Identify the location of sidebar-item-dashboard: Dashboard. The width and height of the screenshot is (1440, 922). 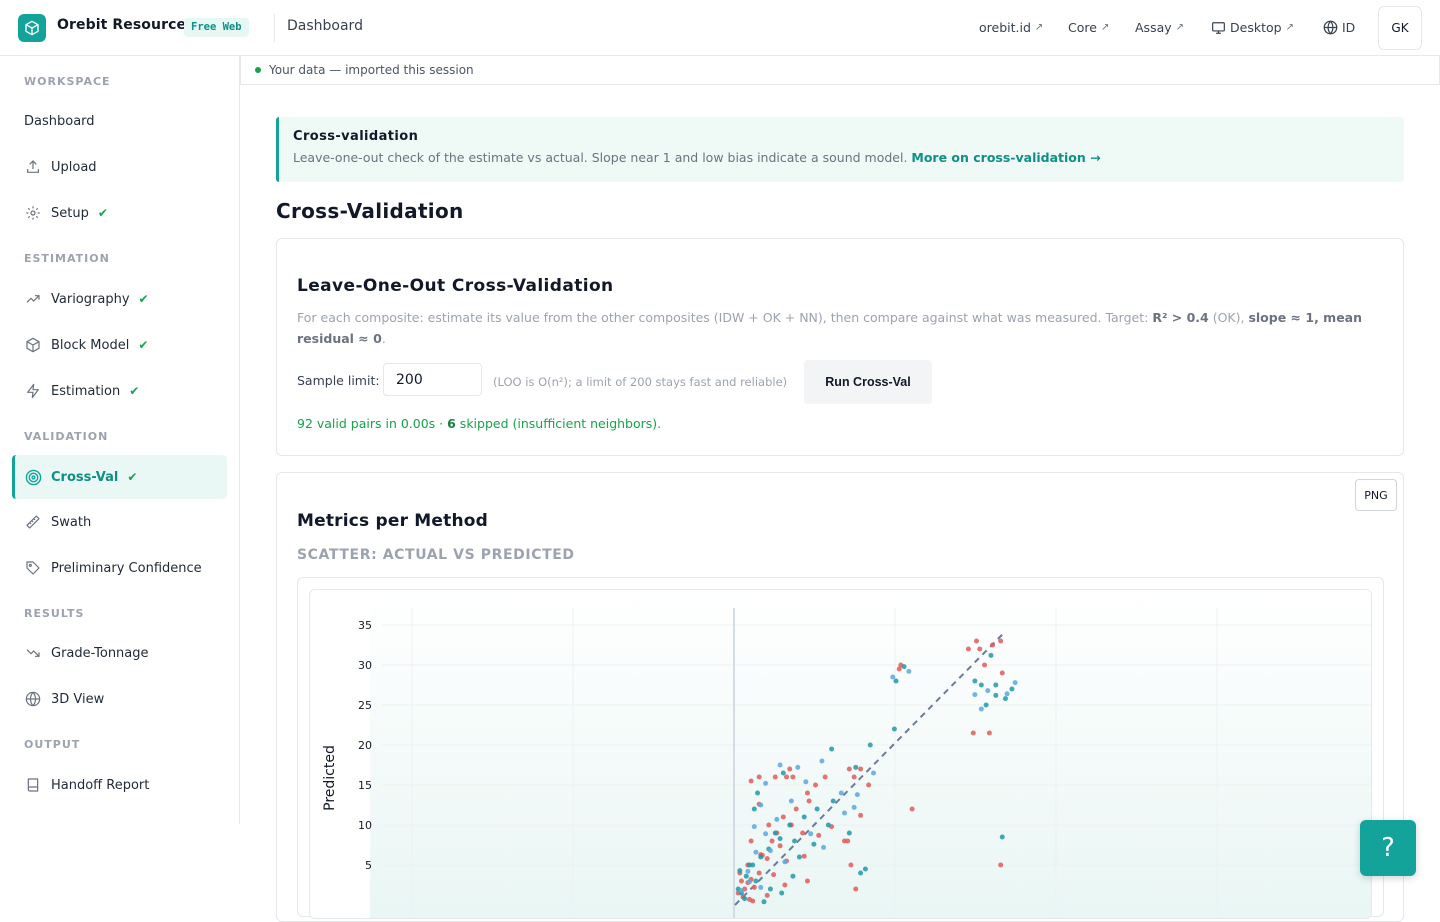
(119, 121).